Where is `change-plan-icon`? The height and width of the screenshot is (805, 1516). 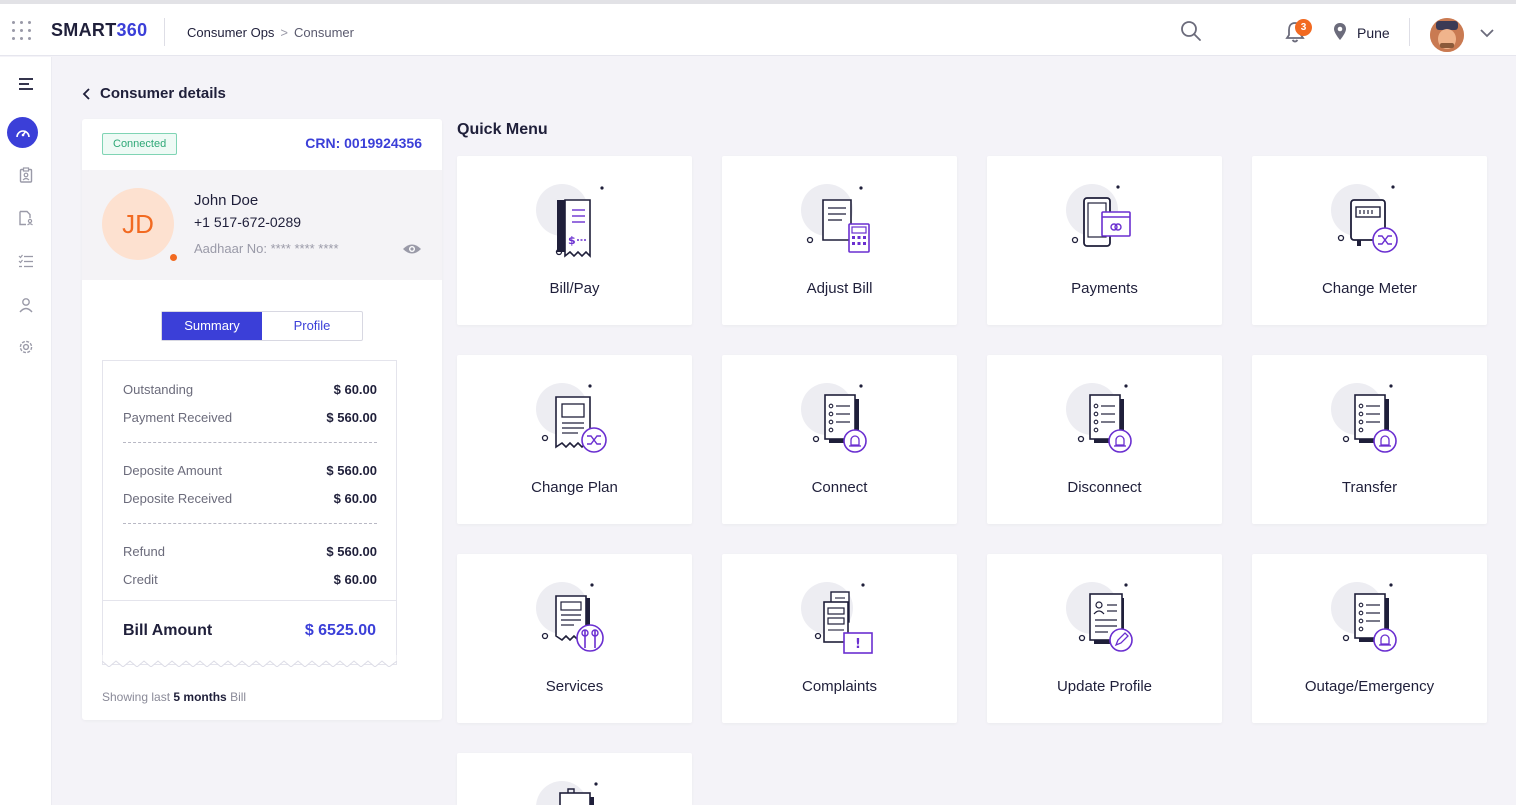
change-plan-icon is located at coordinates (571, 418).